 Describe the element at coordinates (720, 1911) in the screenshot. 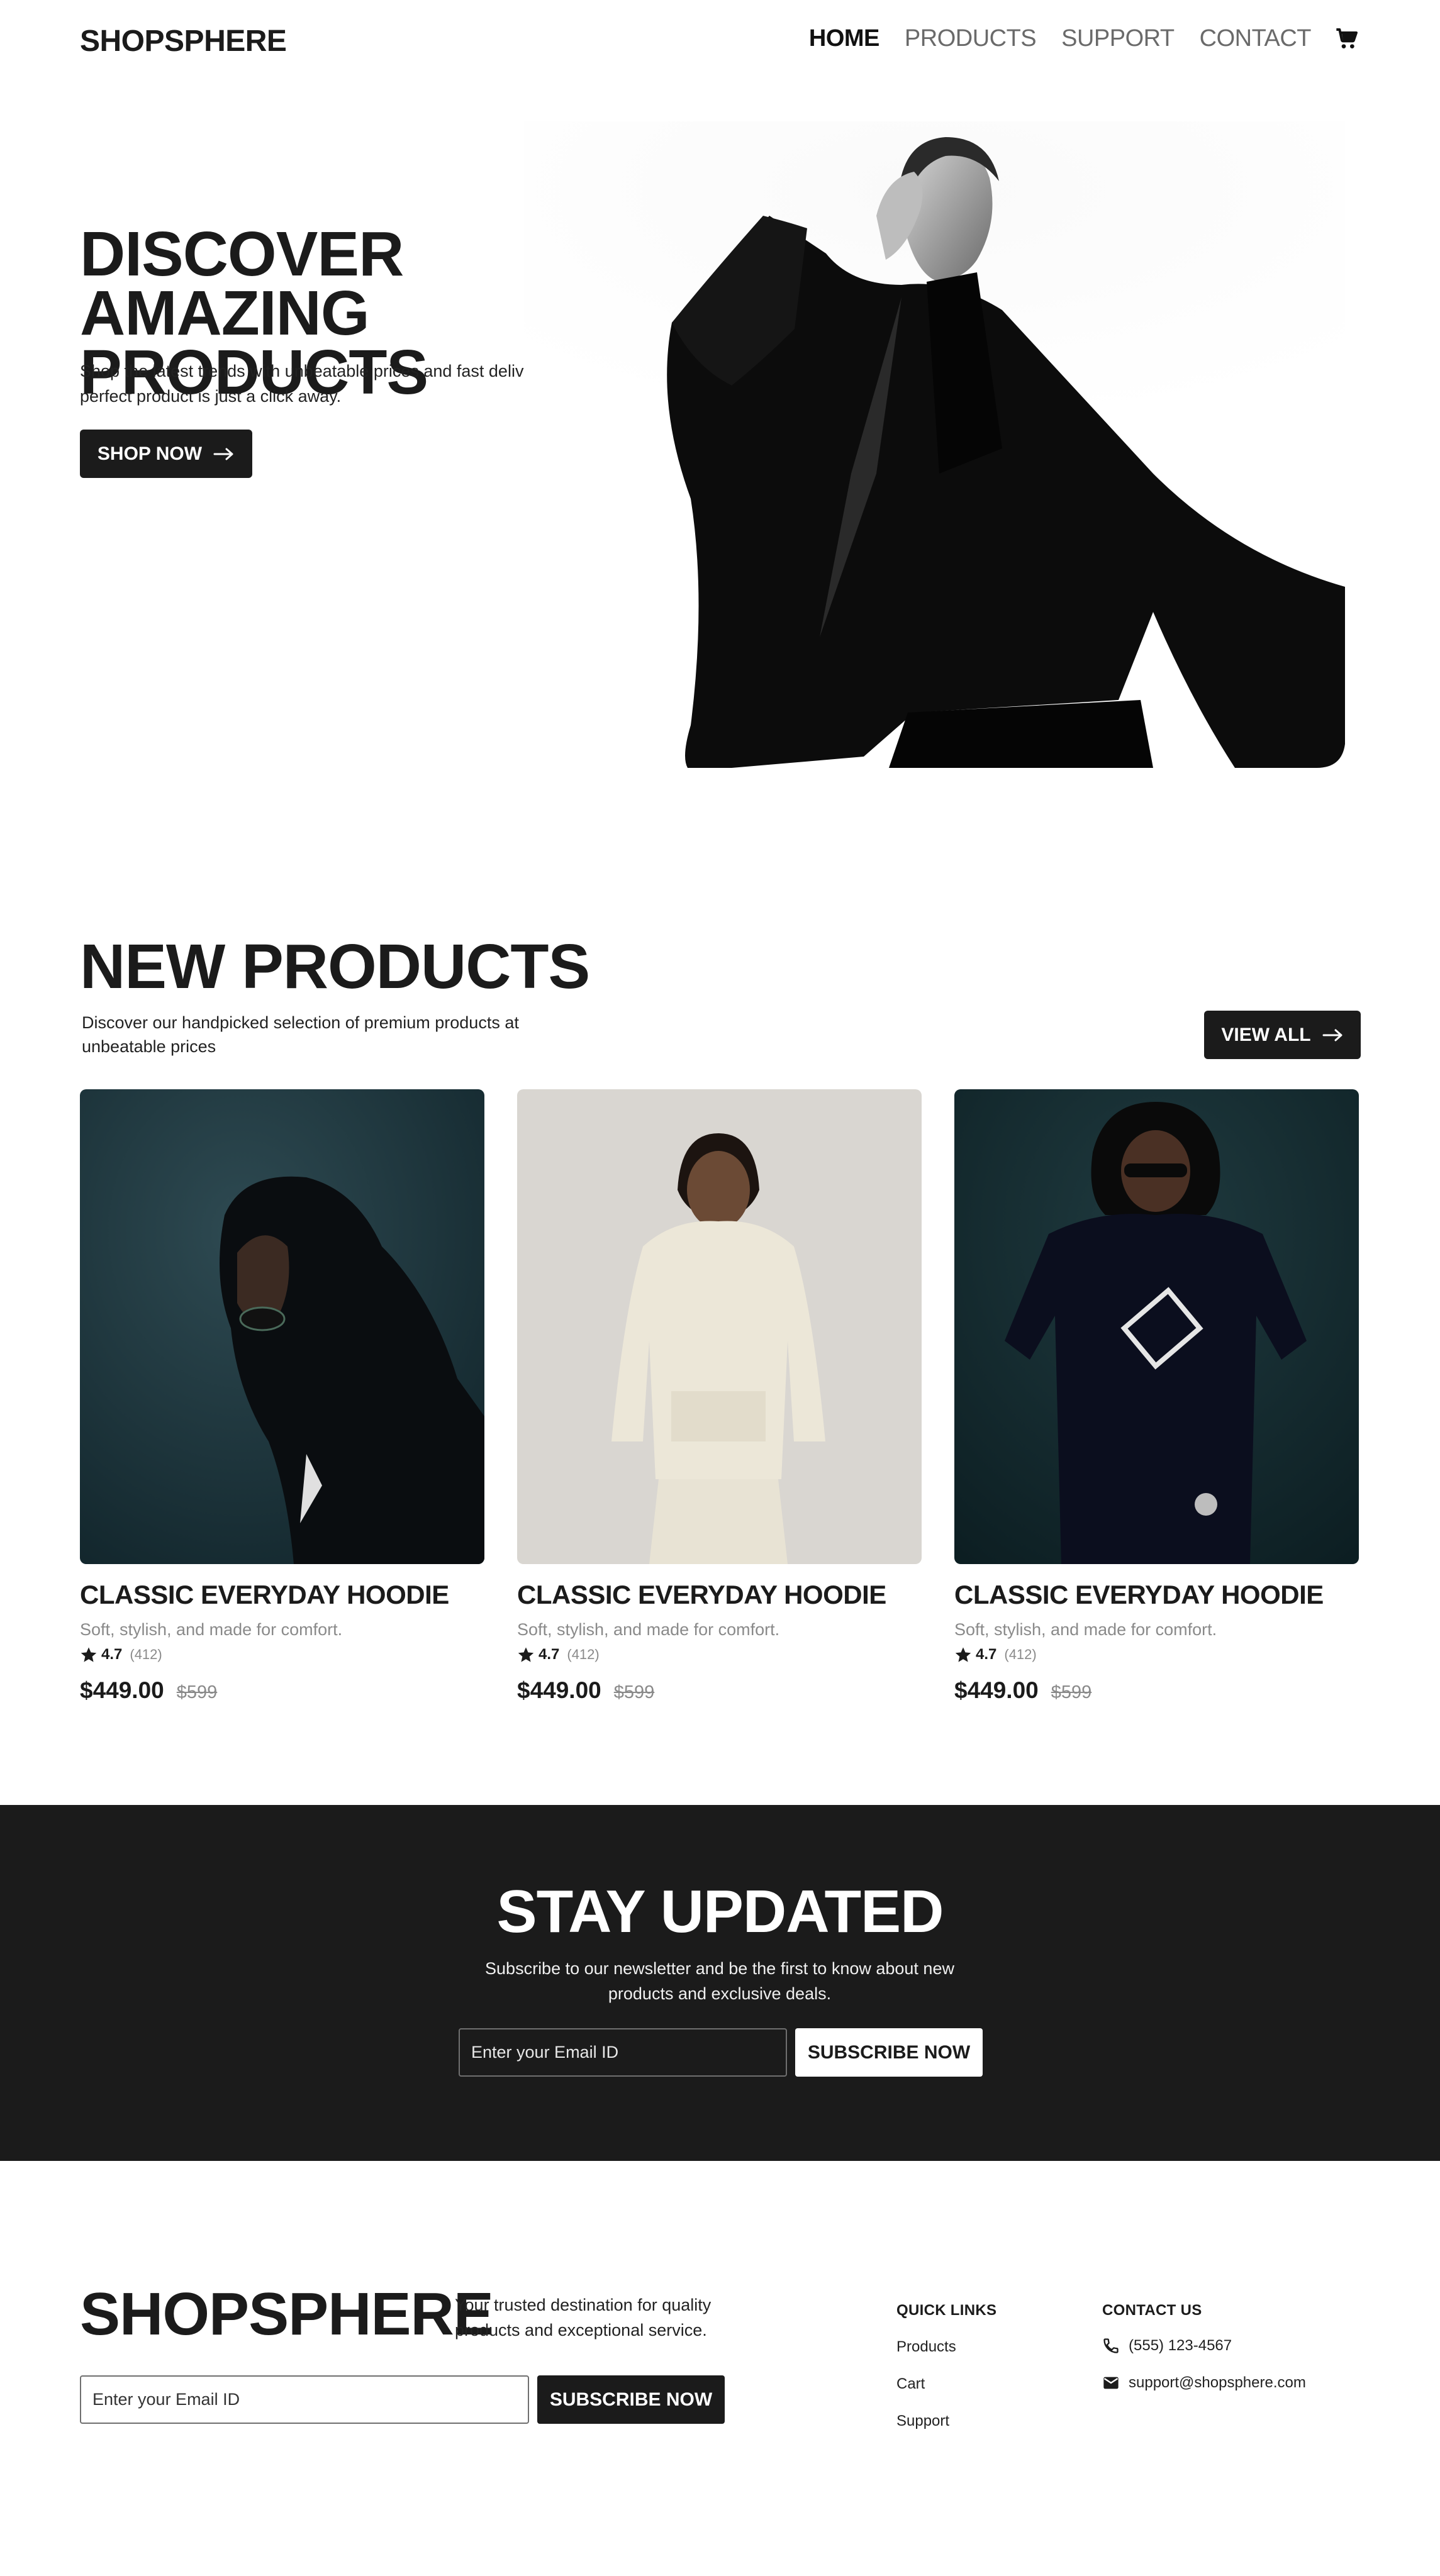

I see `newsletter-title: STAY UPDATED` at that location.